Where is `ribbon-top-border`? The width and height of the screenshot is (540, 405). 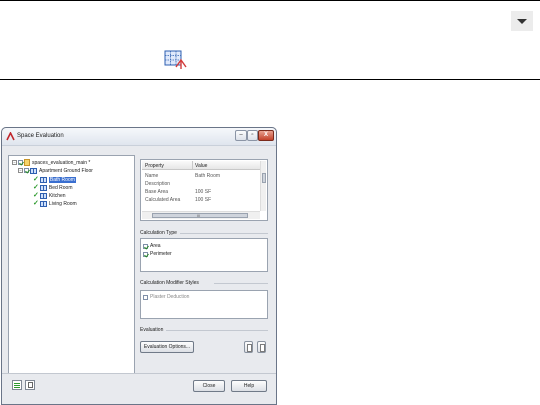
ribbon-top-border is located at coordinates (270, 0).